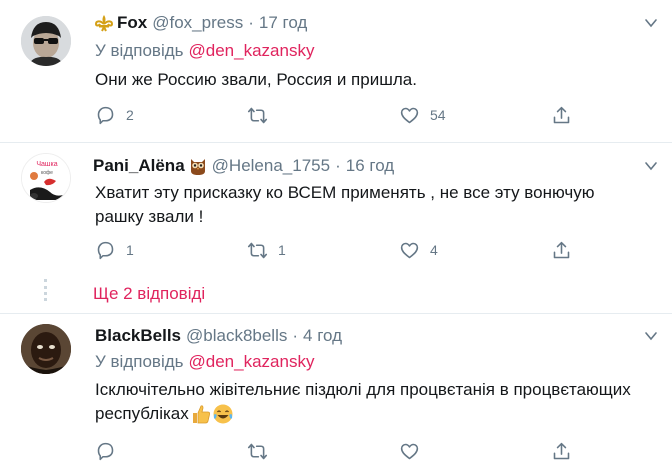 The image size is (672, 463). What do you see at coordinates (340, 451) in the screenshot?
I see `action-bar` at bounding box center [340, 451].